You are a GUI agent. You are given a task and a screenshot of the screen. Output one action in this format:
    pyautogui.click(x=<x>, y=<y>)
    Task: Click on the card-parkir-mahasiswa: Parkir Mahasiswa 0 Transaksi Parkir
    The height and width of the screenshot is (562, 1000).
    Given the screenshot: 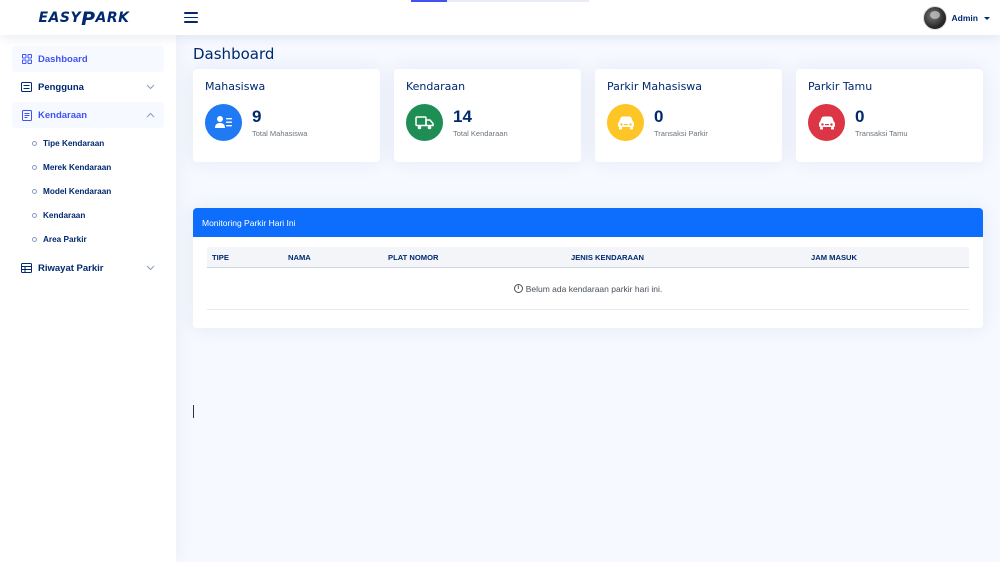 What is the action you would take?
    pyautogui.click(x=688, y=115)
    